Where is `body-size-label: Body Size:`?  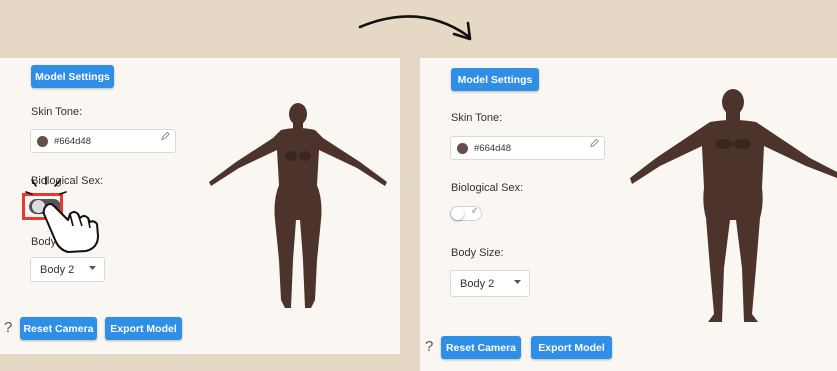 body-size-label: Body Size: is located at coordinates (477, 253).